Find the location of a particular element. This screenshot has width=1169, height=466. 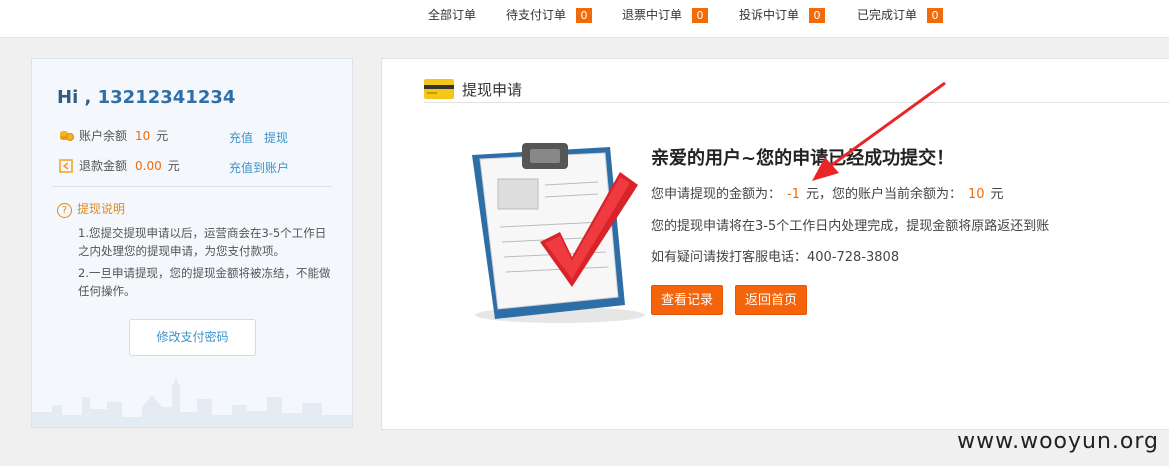

question-icon: ? is located at coordinates (64, 210).